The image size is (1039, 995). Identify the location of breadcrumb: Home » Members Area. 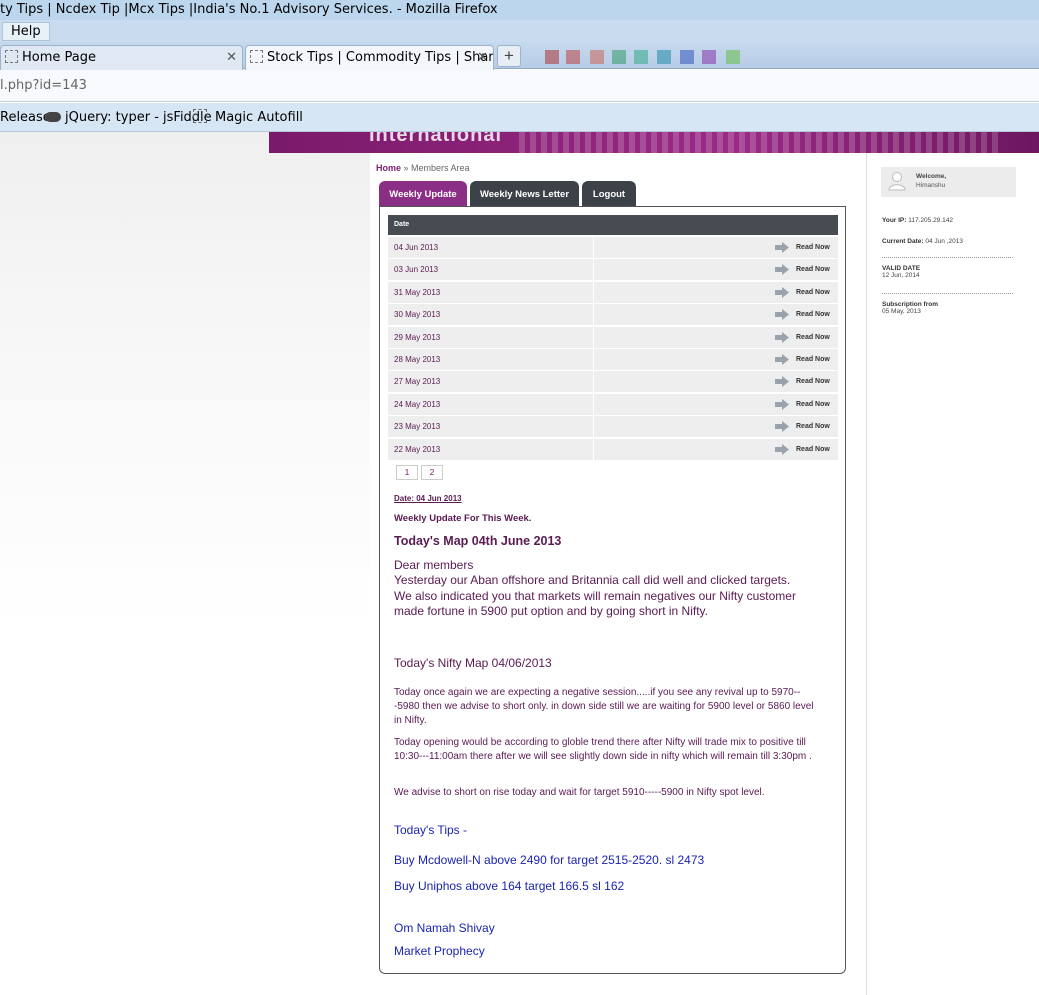
(423, 168).